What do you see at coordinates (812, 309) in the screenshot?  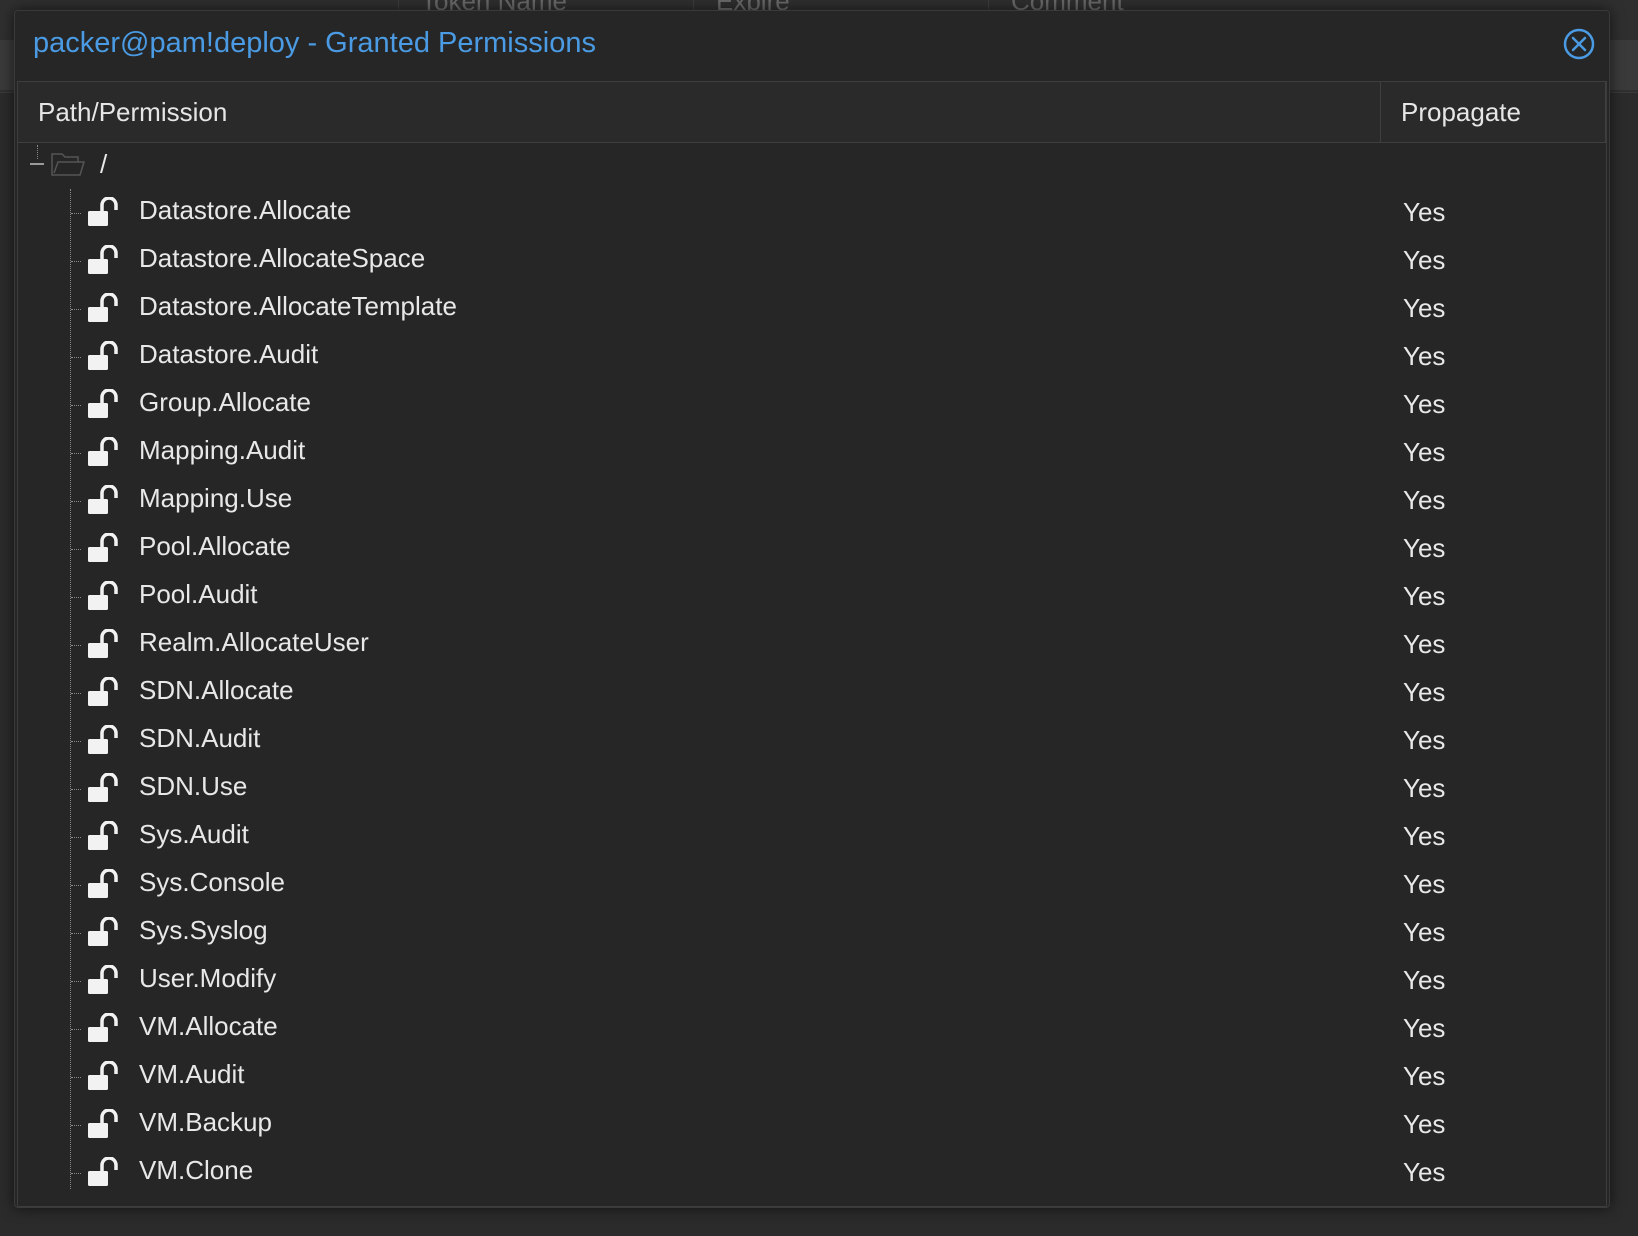 I see `permission-row: Datastore.AllocateTemplate Yes` at bounding box center [812, 309].